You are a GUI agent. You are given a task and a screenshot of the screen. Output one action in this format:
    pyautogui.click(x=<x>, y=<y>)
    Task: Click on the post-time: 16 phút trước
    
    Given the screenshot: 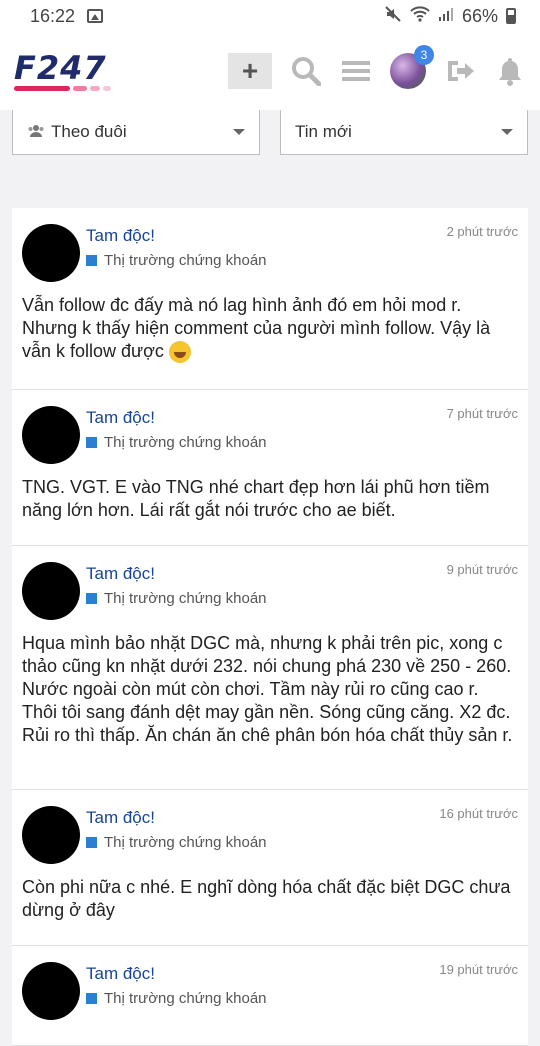 What is the action you would take?
    pyautogui.click(x=478, y=813)
    